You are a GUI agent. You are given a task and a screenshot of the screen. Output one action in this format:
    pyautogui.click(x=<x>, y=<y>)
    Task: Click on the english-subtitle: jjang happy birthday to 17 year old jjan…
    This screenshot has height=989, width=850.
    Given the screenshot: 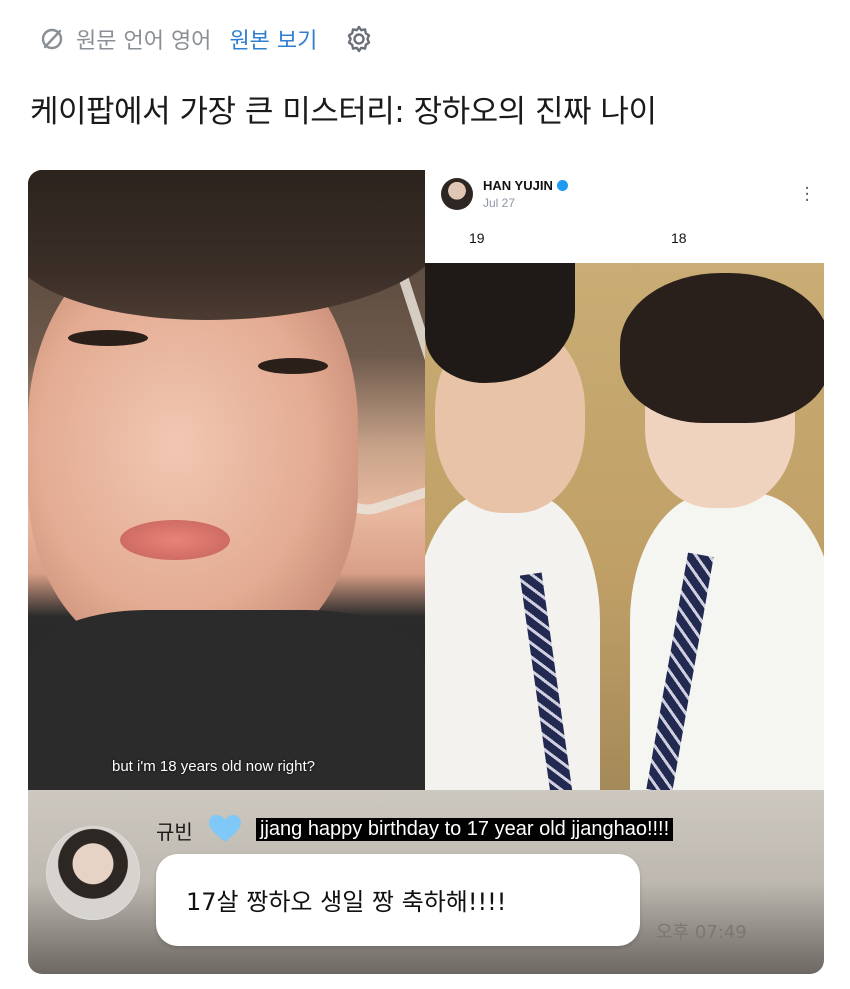 What is the action you would take?
    pyautogui.click(x=465, y=829)
    